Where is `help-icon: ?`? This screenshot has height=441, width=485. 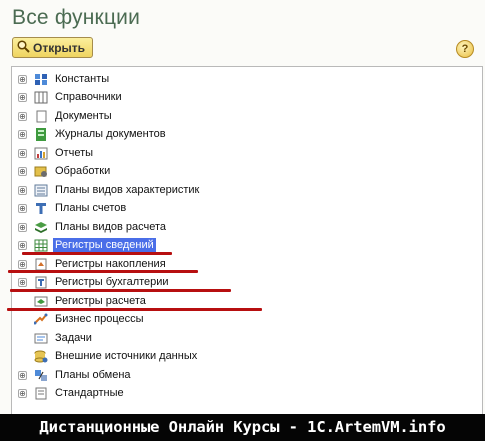
help-icon: ? is located at coordinates (465, 49).